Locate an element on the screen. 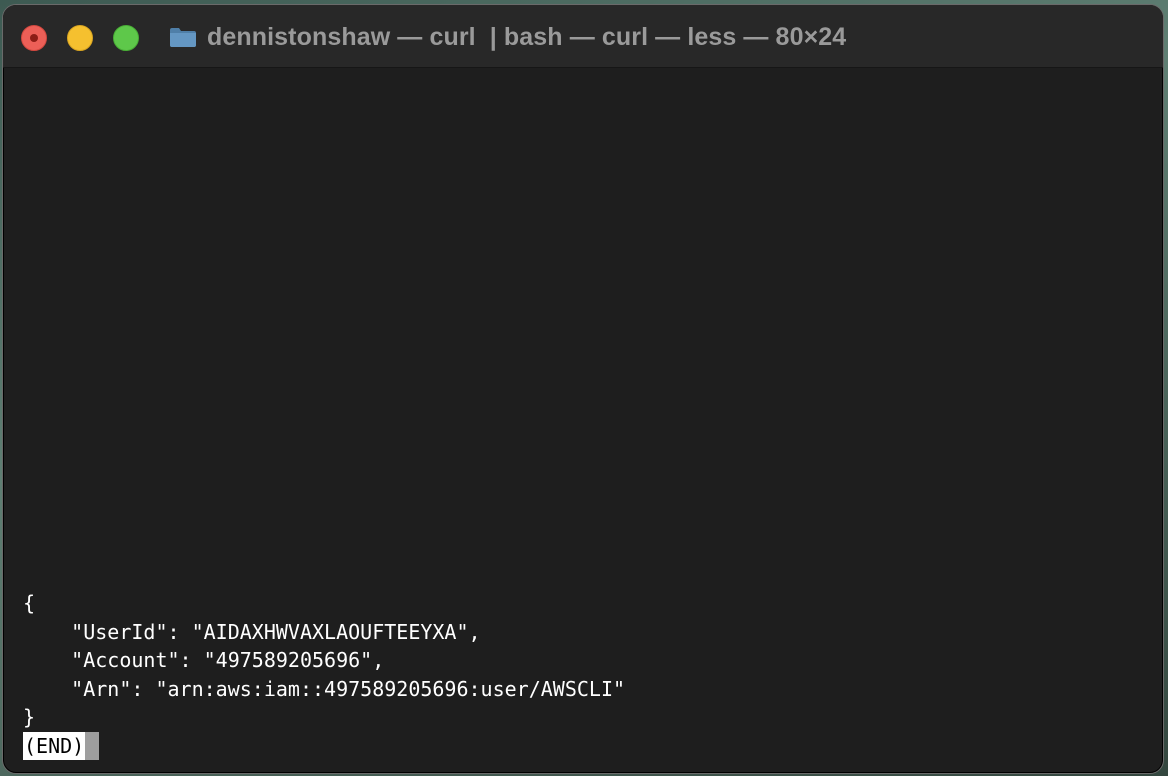 The height and width of the screenshot is (776, 1168). output-line: } is located at coordinates (29, 717).